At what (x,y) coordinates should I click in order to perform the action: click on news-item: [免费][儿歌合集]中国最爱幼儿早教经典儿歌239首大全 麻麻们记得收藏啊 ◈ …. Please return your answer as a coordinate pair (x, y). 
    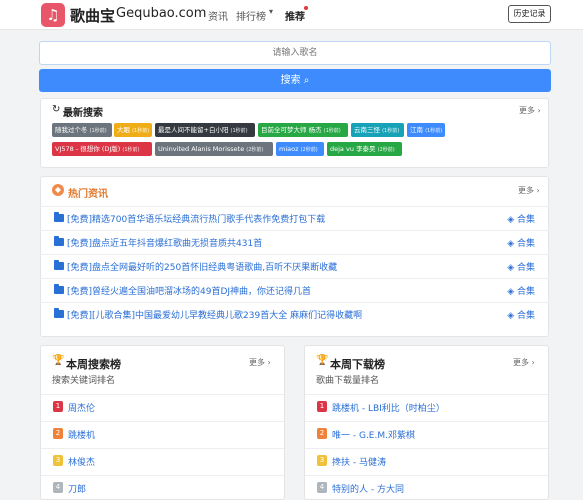
    Looking at the image, I should click on (294, 314).